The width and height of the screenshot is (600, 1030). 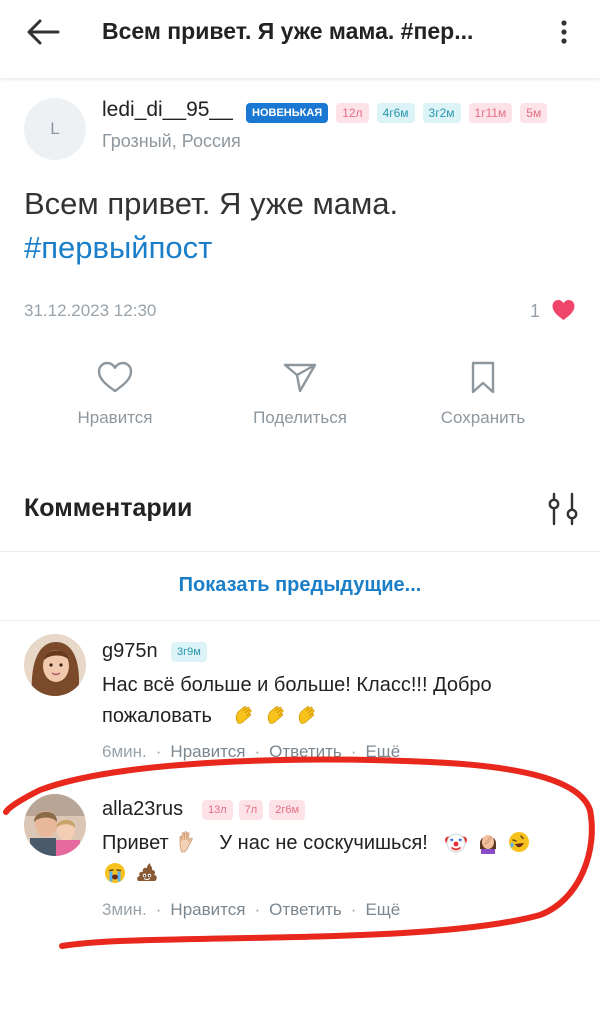 I want to click on clown-face-icon, so click(x=456, y=843).